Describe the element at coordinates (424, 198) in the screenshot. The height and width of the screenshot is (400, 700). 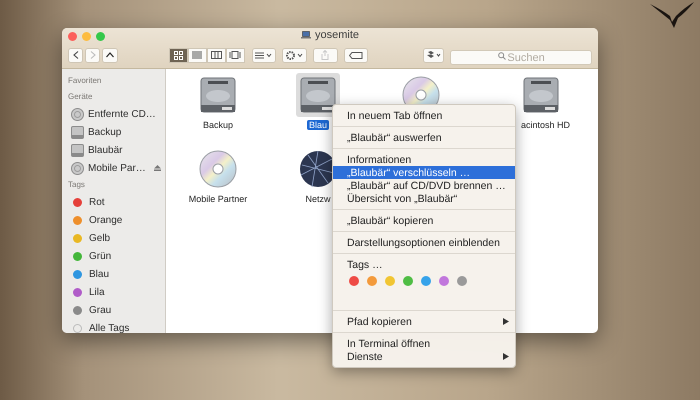
I see `menu-item: Übersicht von „Blaubär“` at that location.